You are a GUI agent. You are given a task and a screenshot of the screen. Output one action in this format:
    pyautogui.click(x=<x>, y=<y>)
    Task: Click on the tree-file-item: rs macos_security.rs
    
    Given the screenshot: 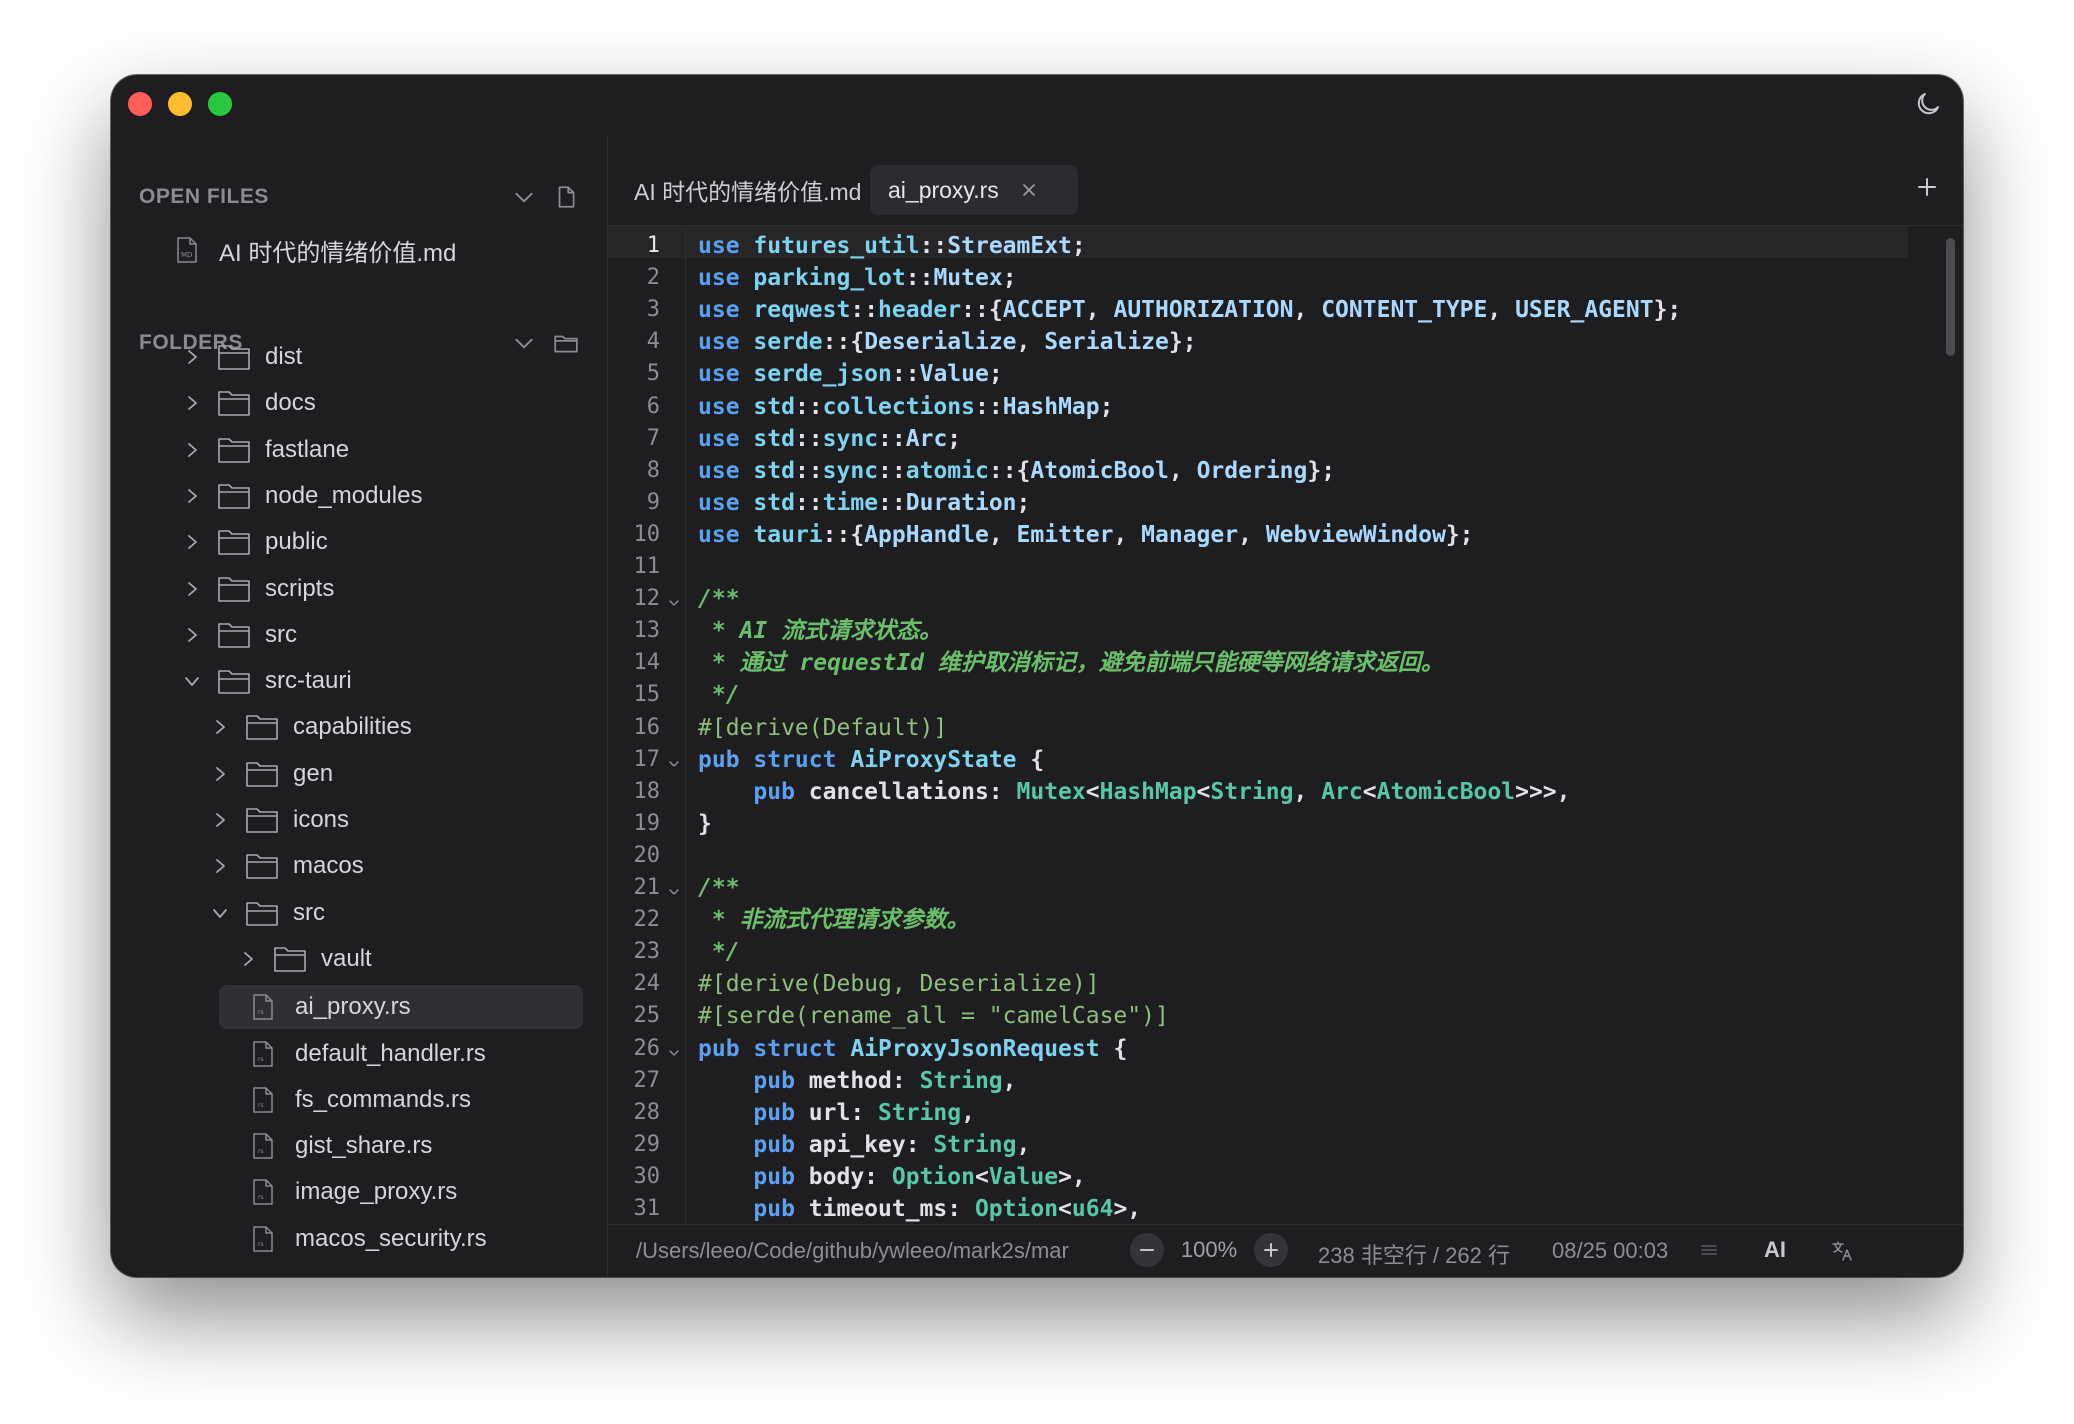 What is the action you would take?
    pyautogui.click(x=401, y=1239)
    